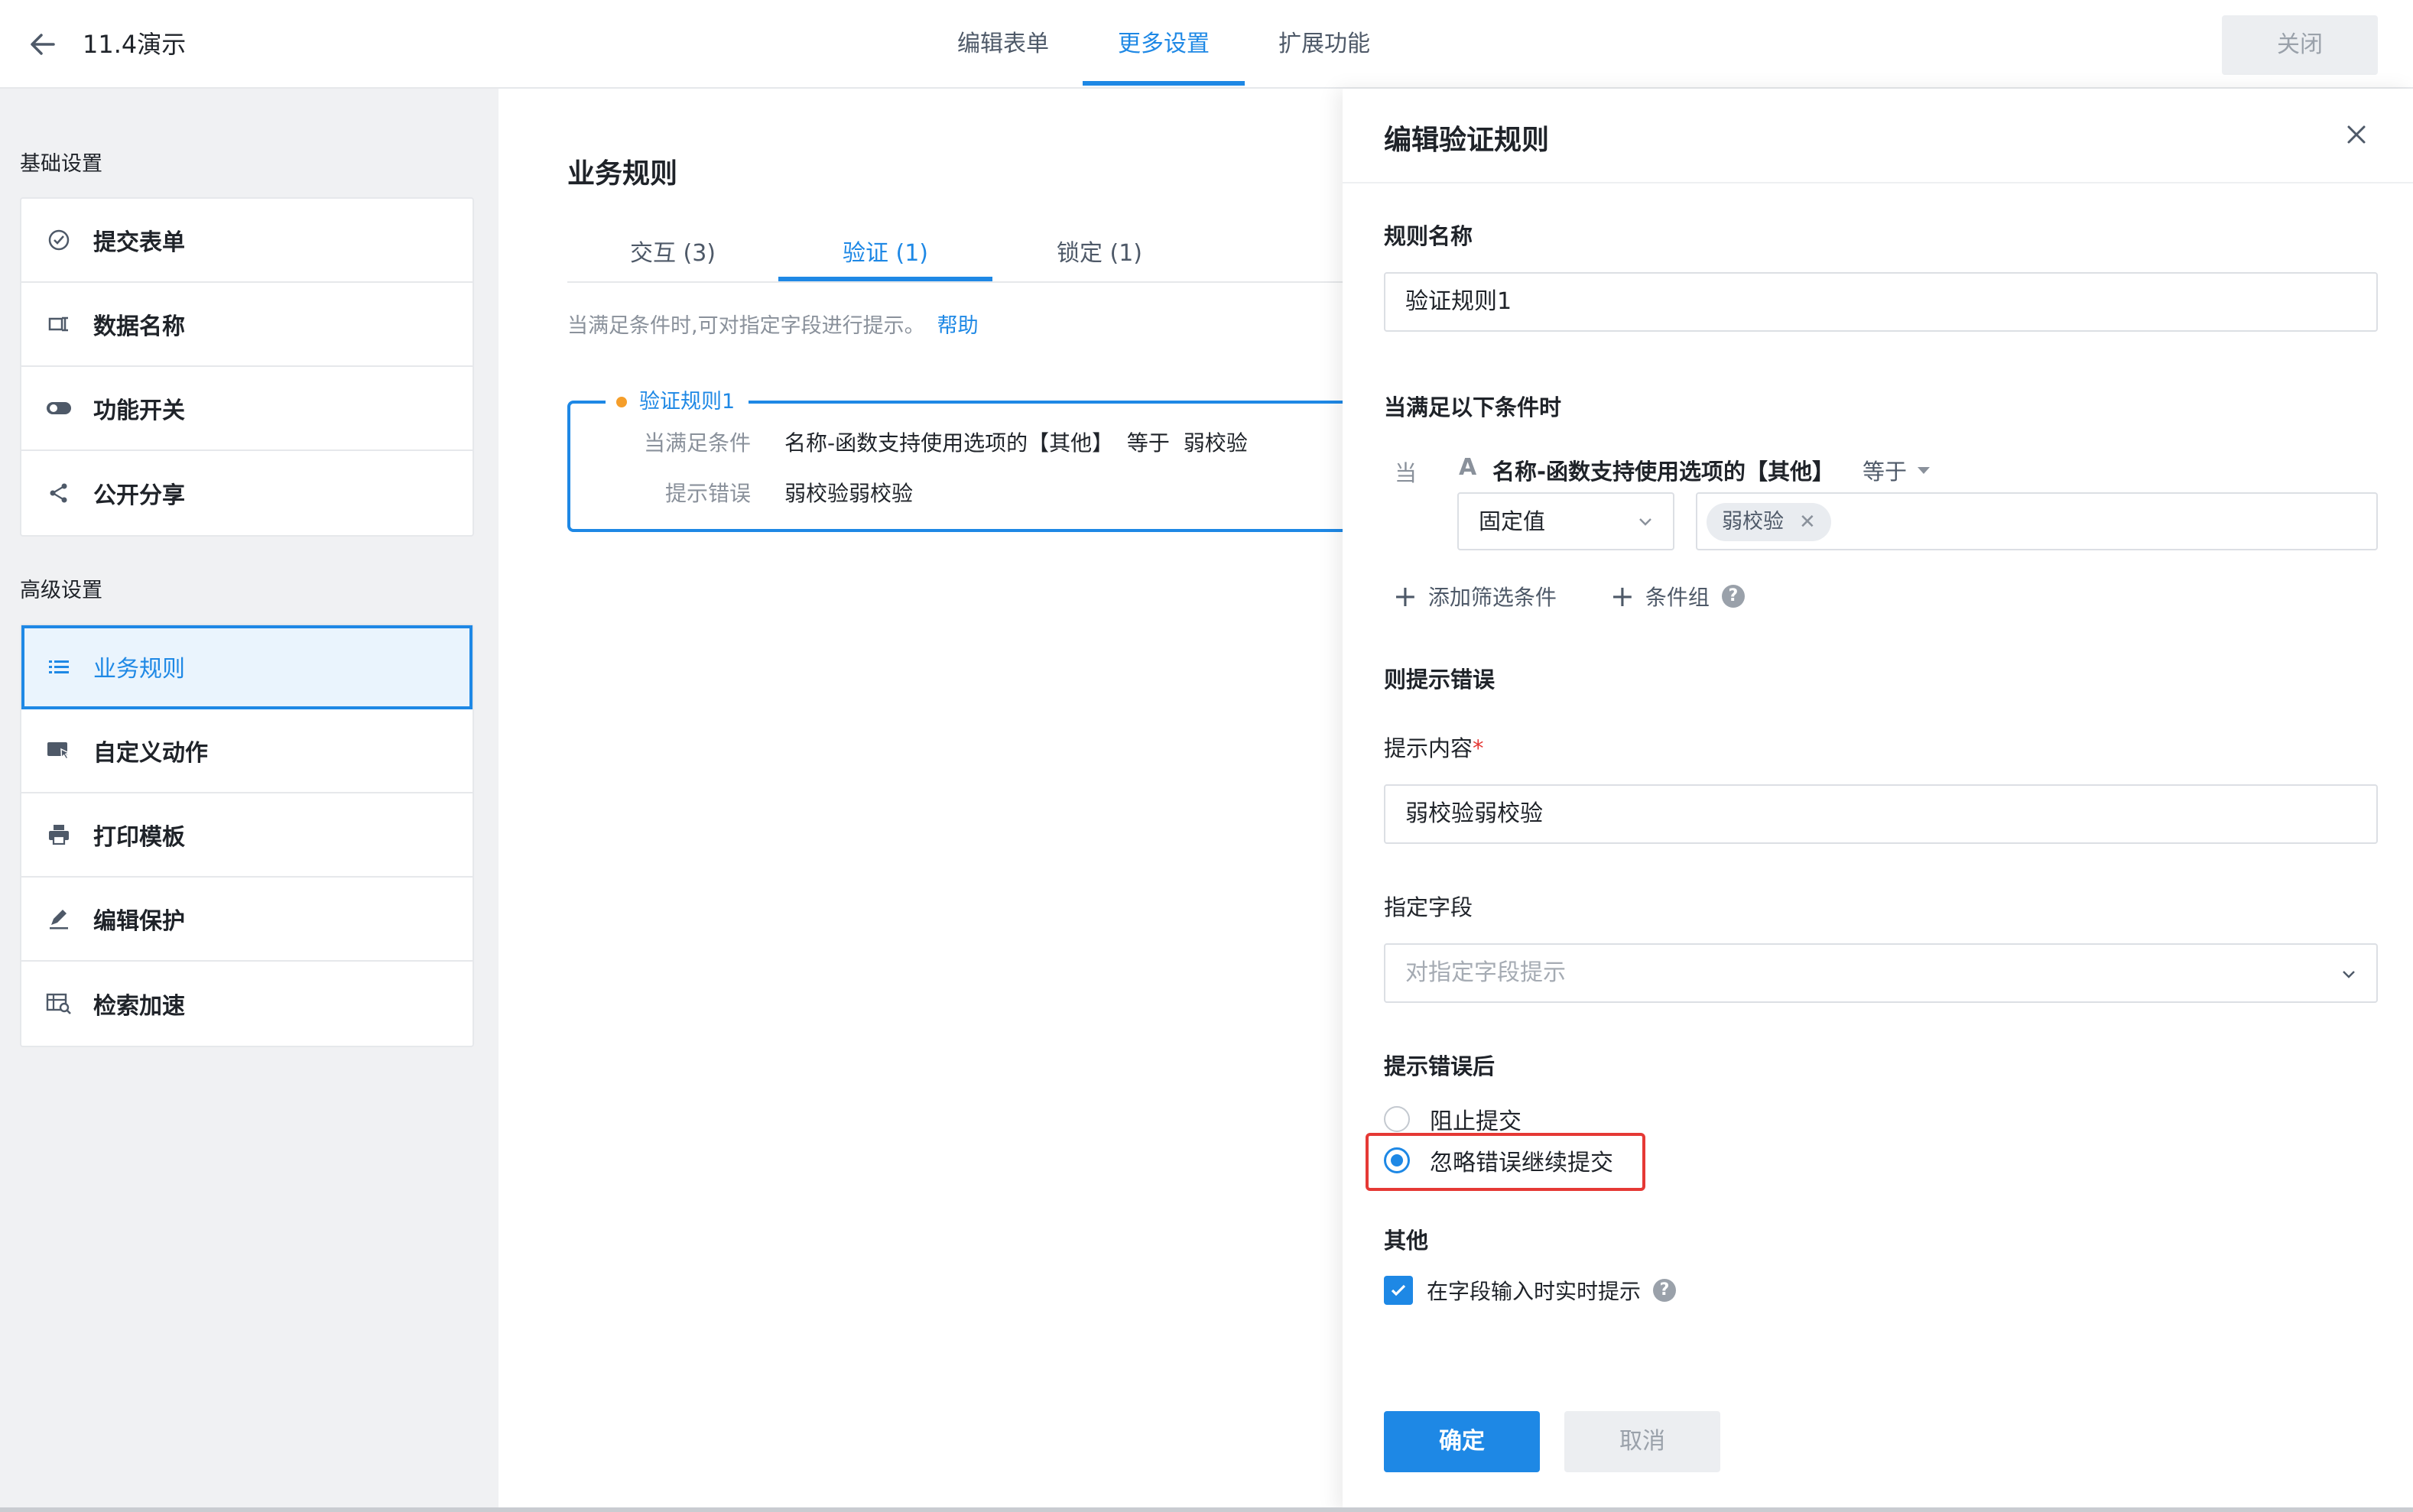 The image size is (2413, 1512). I want to click on cancel-button: 取消, so click(1642, 1441).